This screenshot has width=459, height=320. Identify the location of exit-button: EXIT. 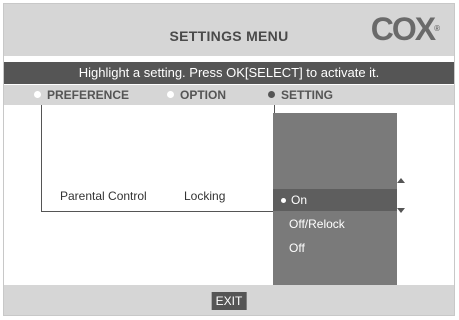
(229, 301).